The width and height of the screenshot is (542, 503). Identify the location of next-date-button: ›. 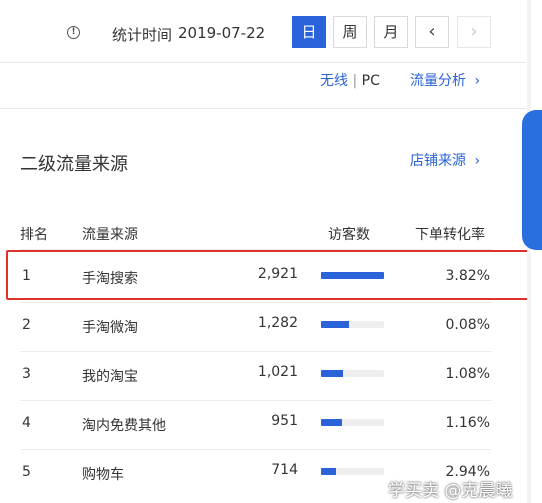
(474, 32).